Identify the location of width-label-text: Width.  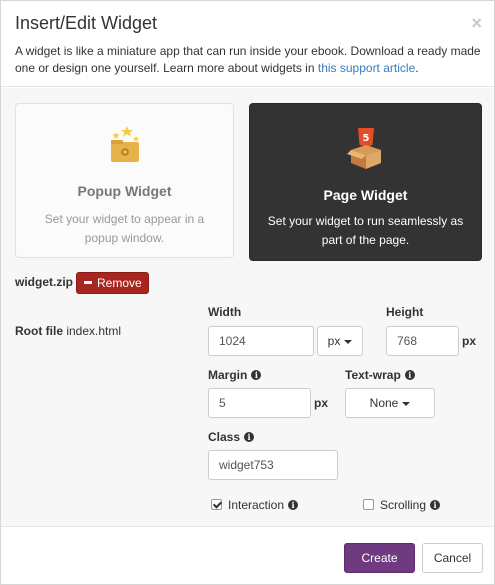
(225, 312).